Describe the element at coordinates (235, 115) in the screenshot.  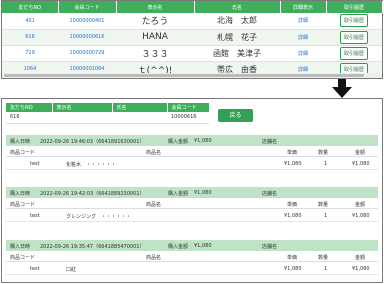
I see `back-button: 戻る` at that location.